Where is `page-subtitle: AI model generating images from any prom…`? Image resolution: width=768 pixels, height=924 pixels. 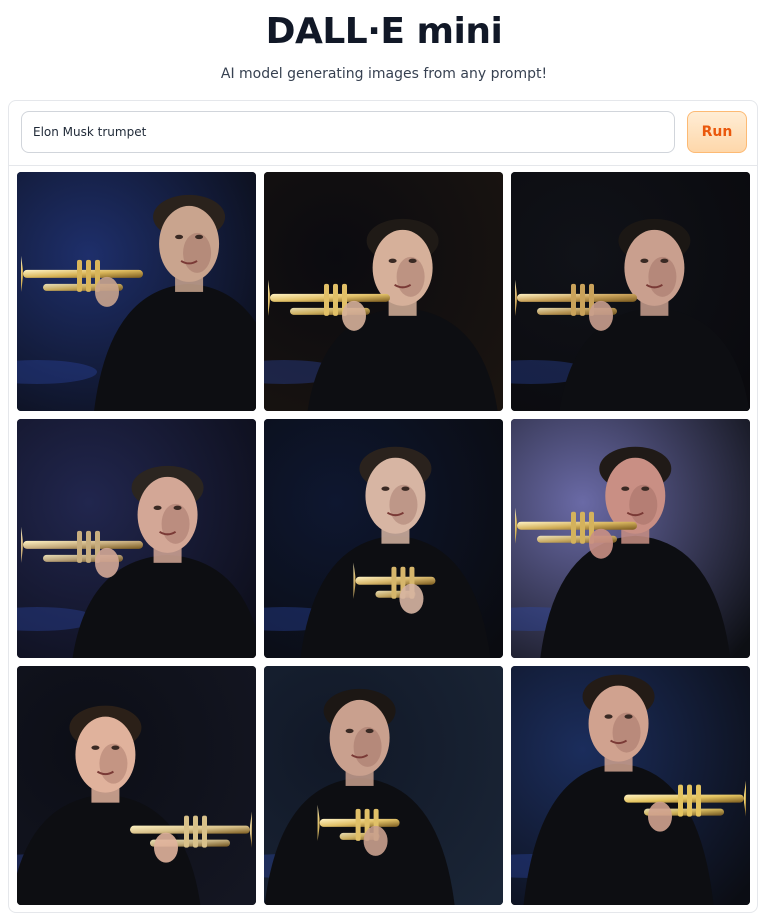 page-subtitle: AI model generating images from any prom… is located at coordinates (384, 74).